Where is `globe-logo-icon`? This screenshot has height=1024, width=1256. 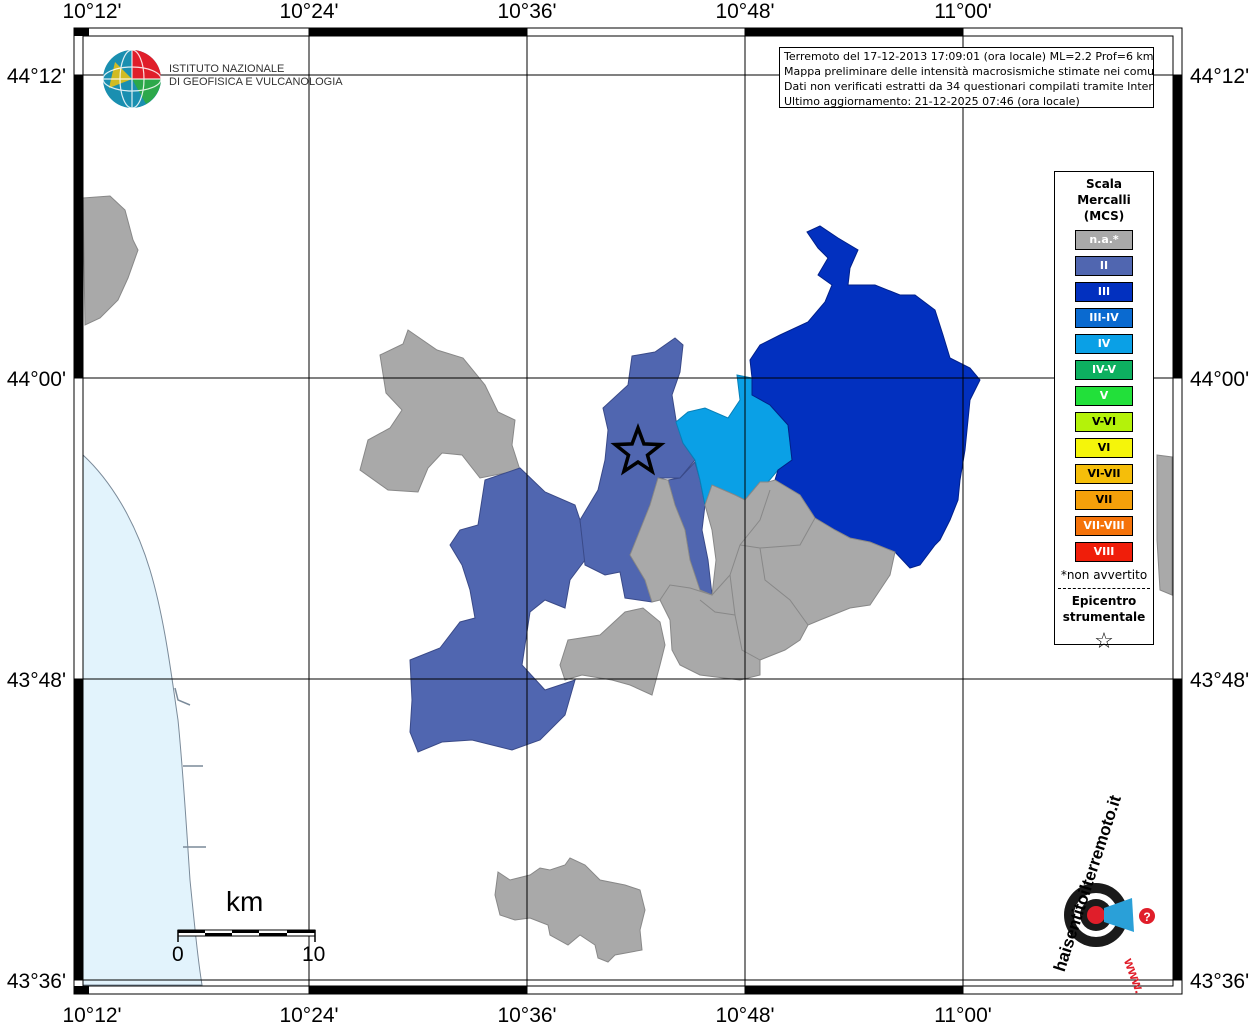 globe-logo-icon is located at coordinates (132, 79).